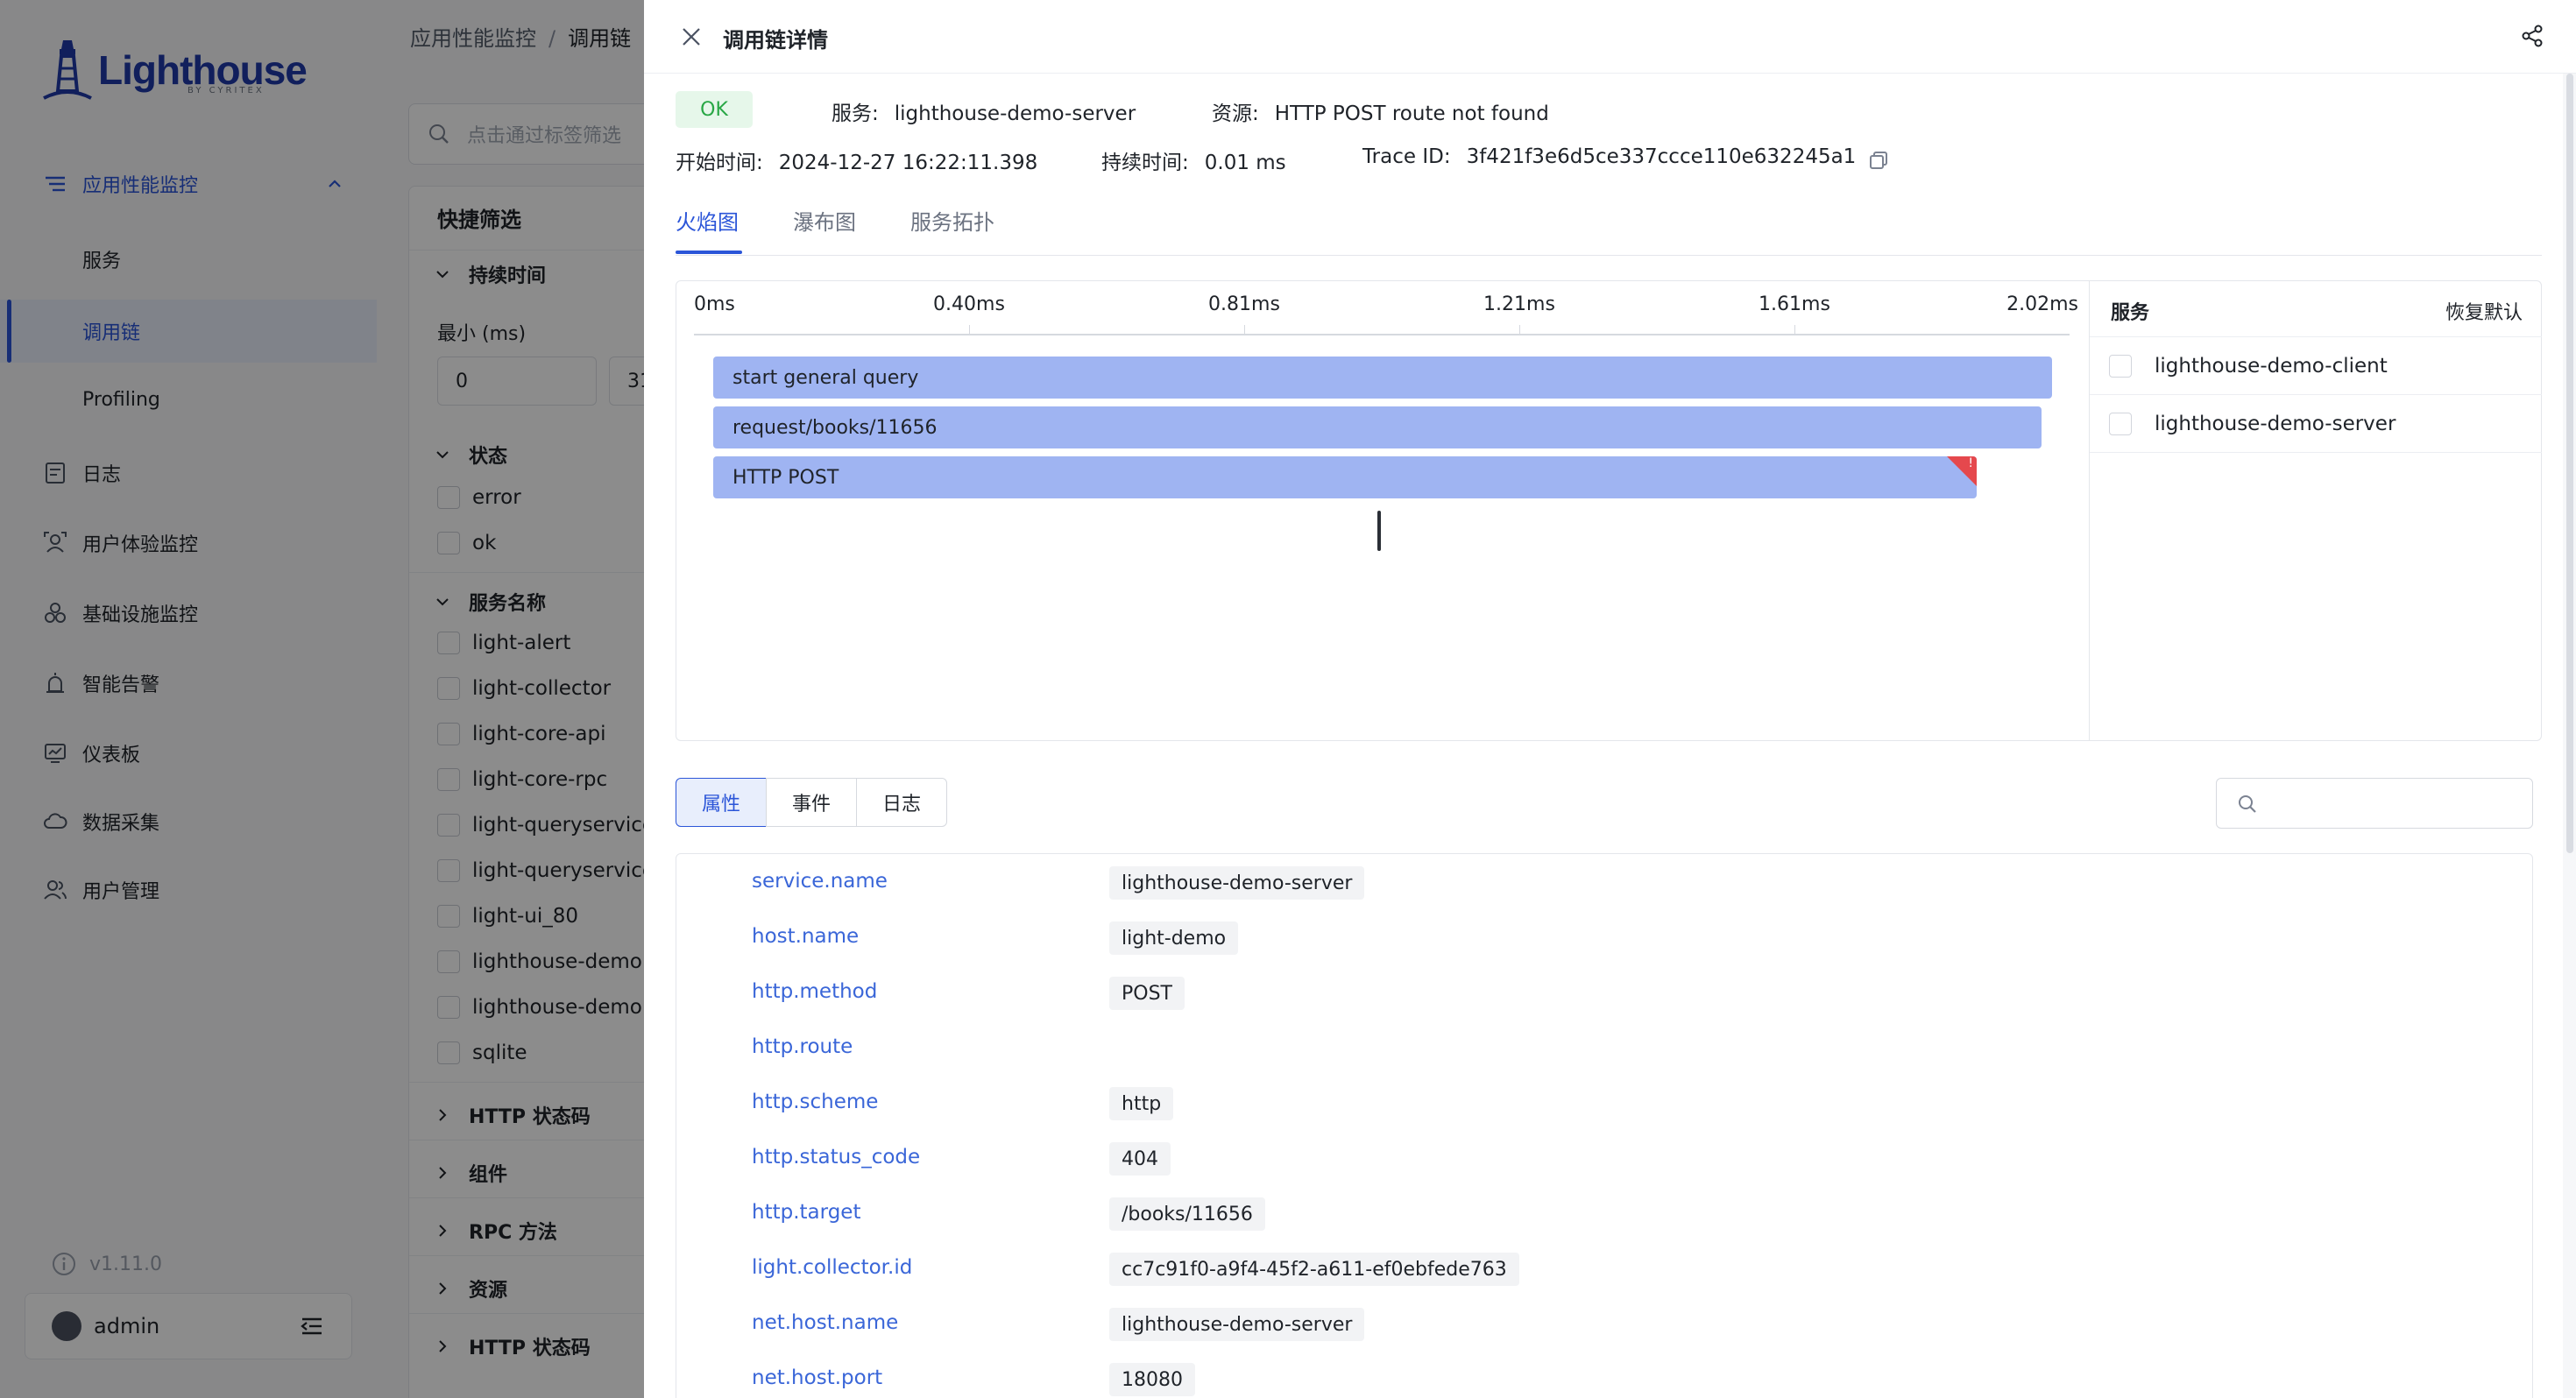 The height and width of the screenshot is (1398, 2576). I want to click on time-axis-label: 0ms, so click(714, 304).